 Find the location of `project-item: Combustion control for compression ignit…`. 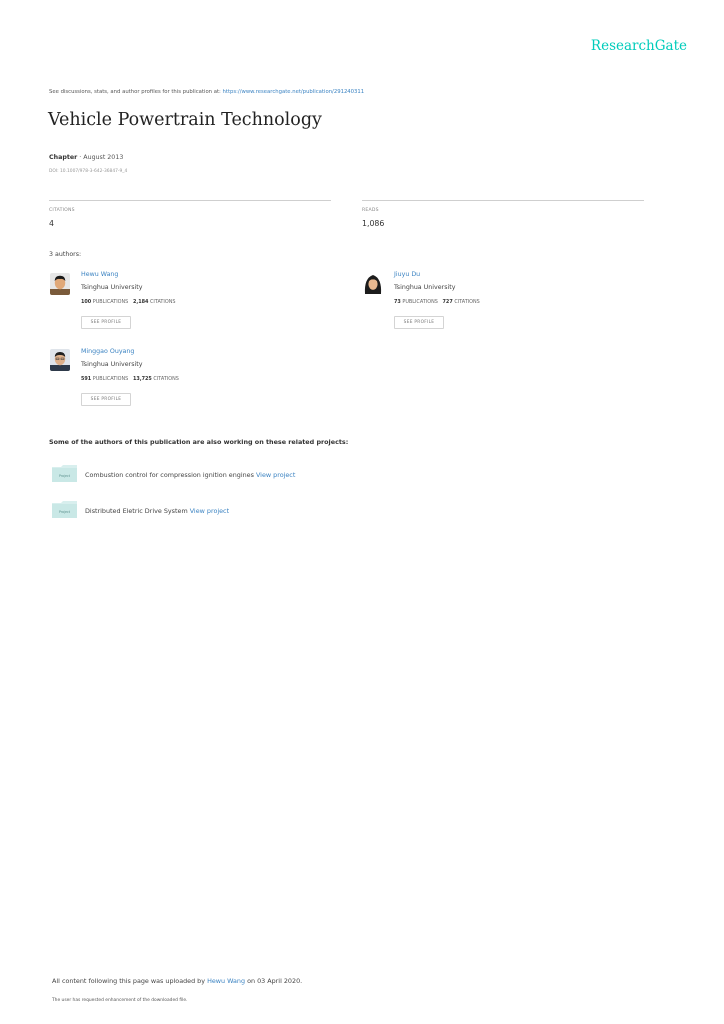

project-item: Combustion control for compression ignit… is located at coordinates (190, 475).